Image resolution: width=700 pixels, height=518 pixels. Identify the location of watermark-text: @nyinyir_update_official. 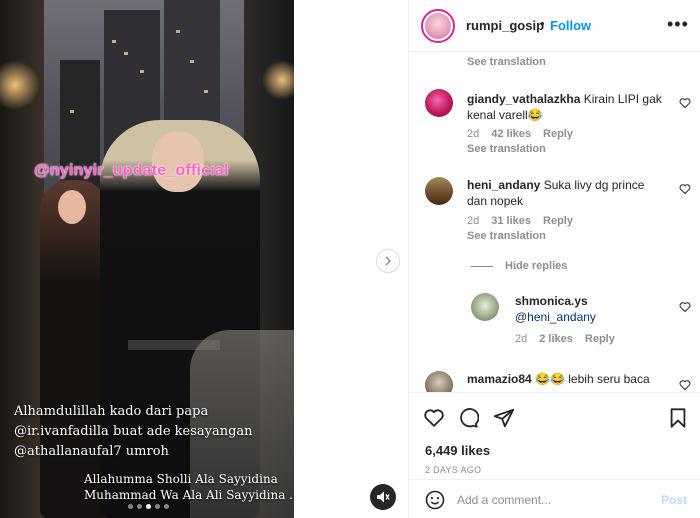
(131, 170).